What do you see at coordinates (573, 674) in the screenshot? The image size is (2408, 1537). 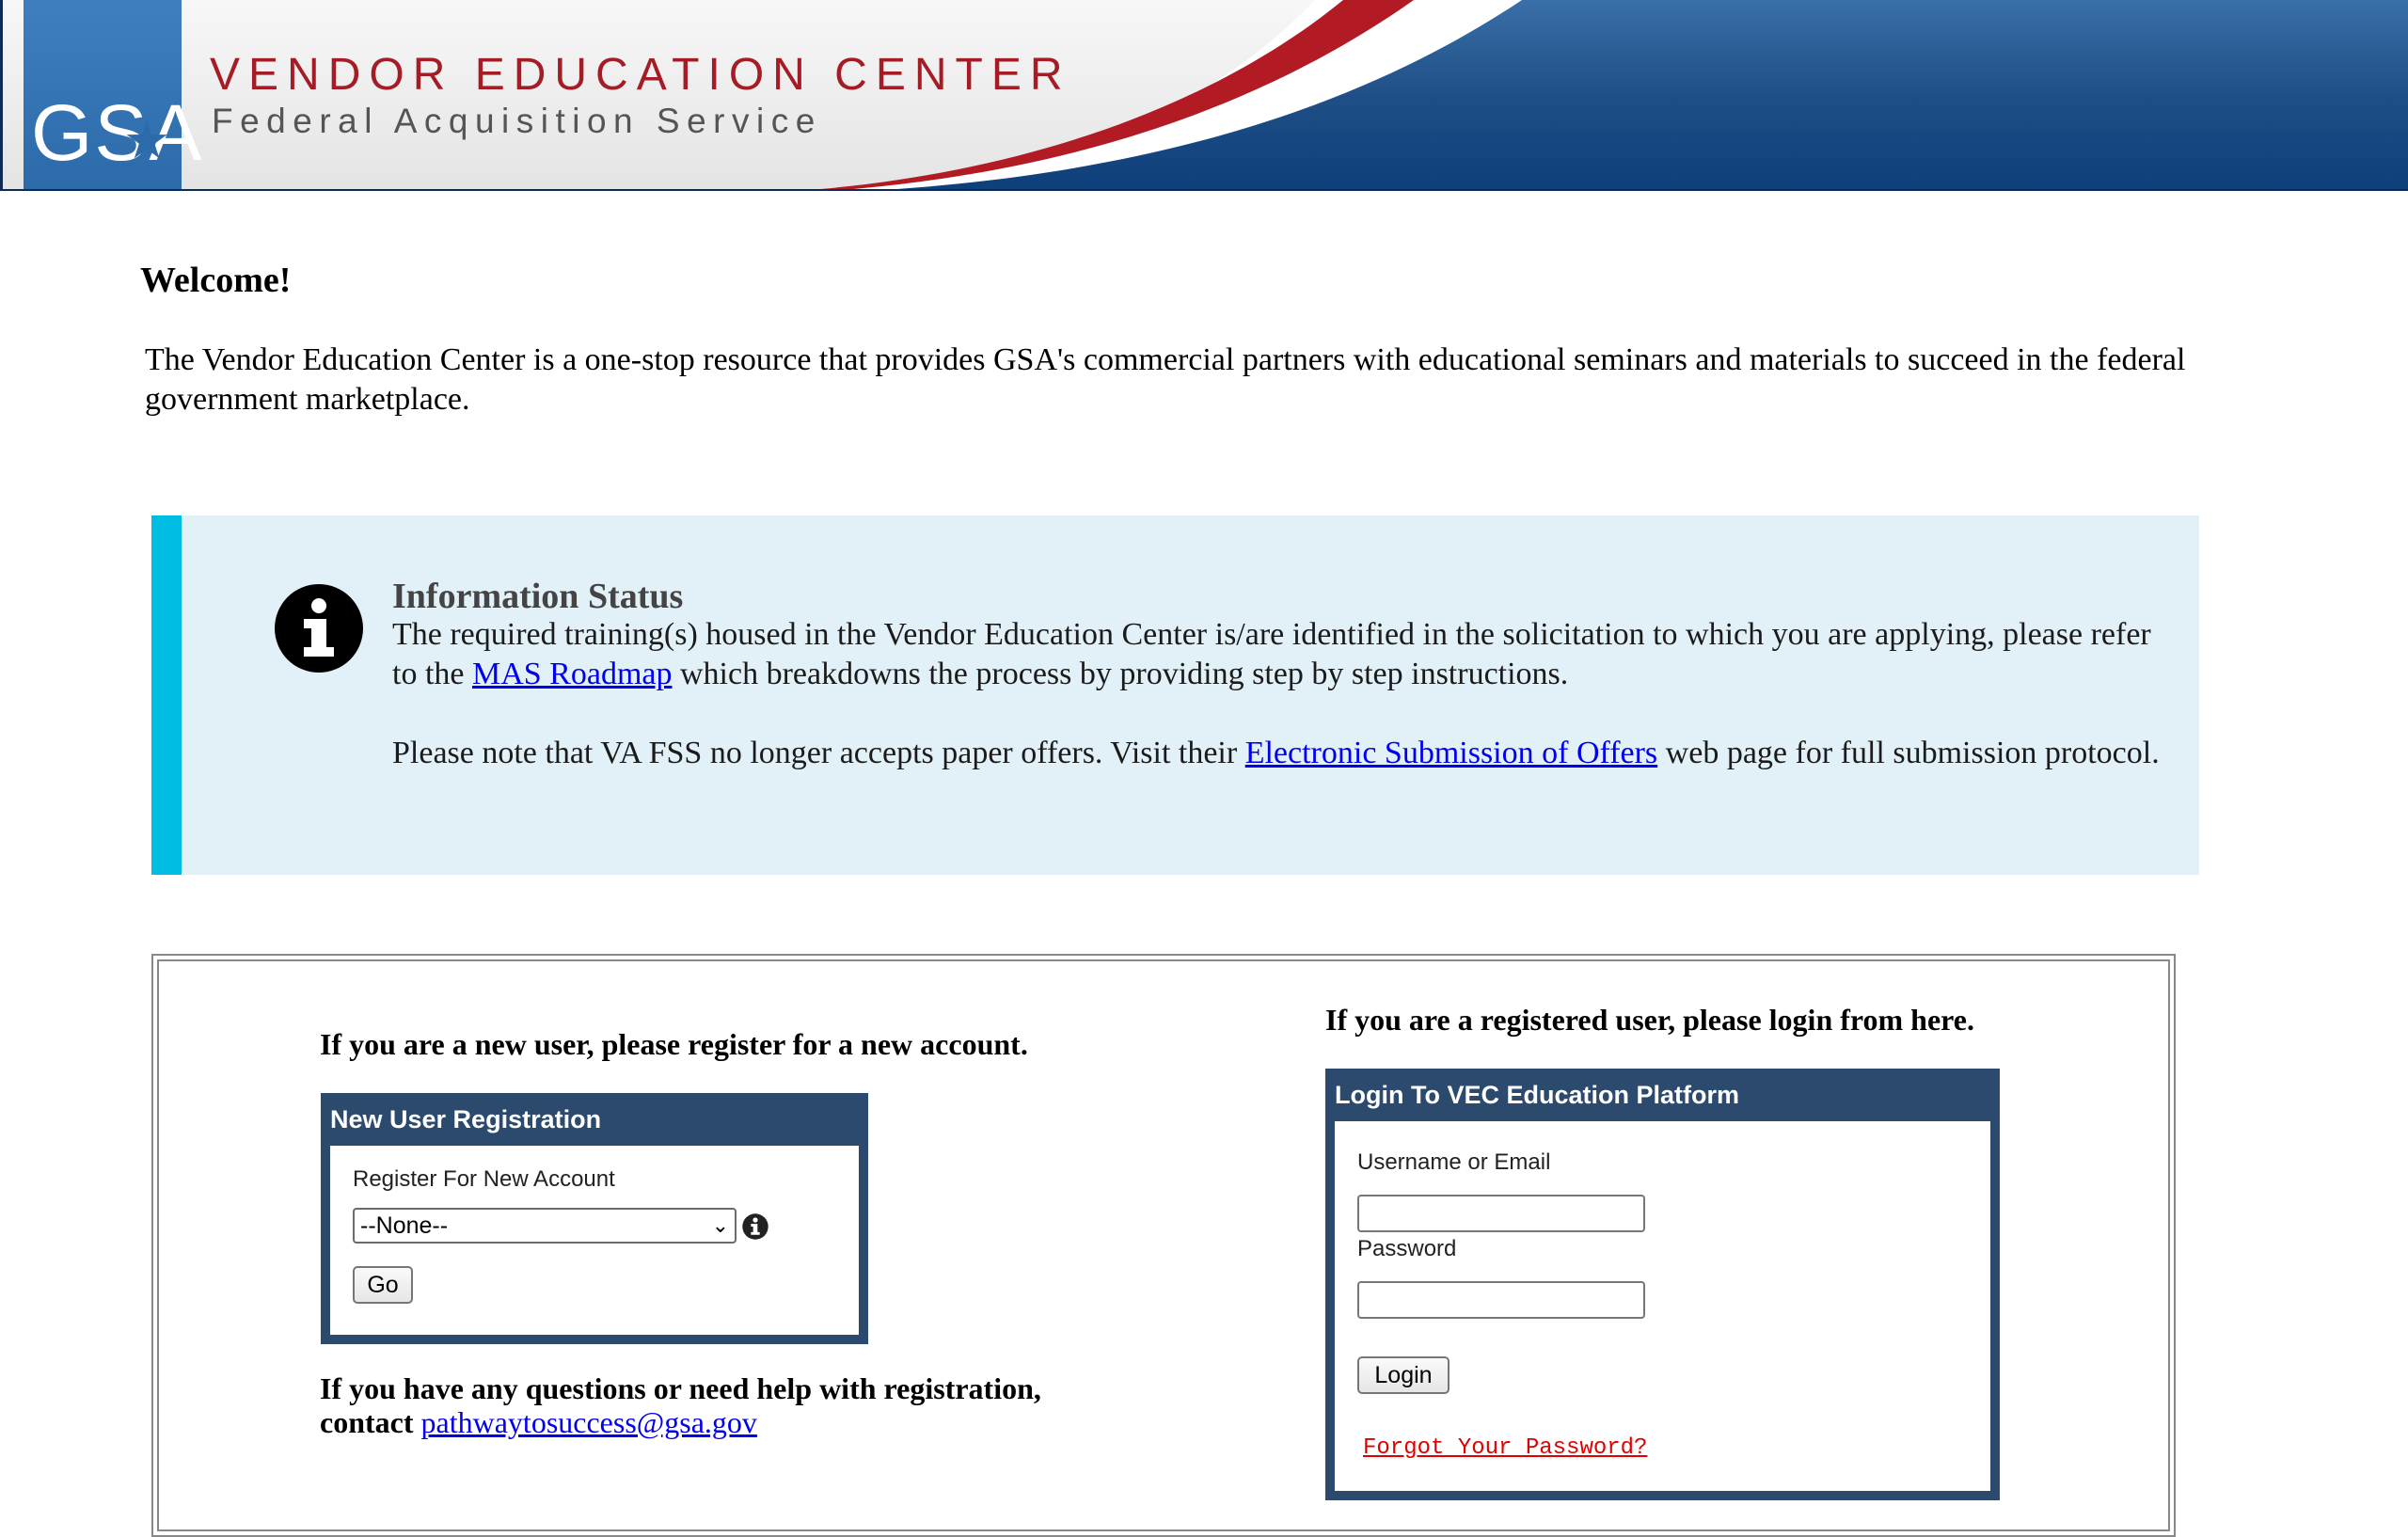 I see `mas-roadmap-link: MAS Roadmap` at bounding box center [573, 674].